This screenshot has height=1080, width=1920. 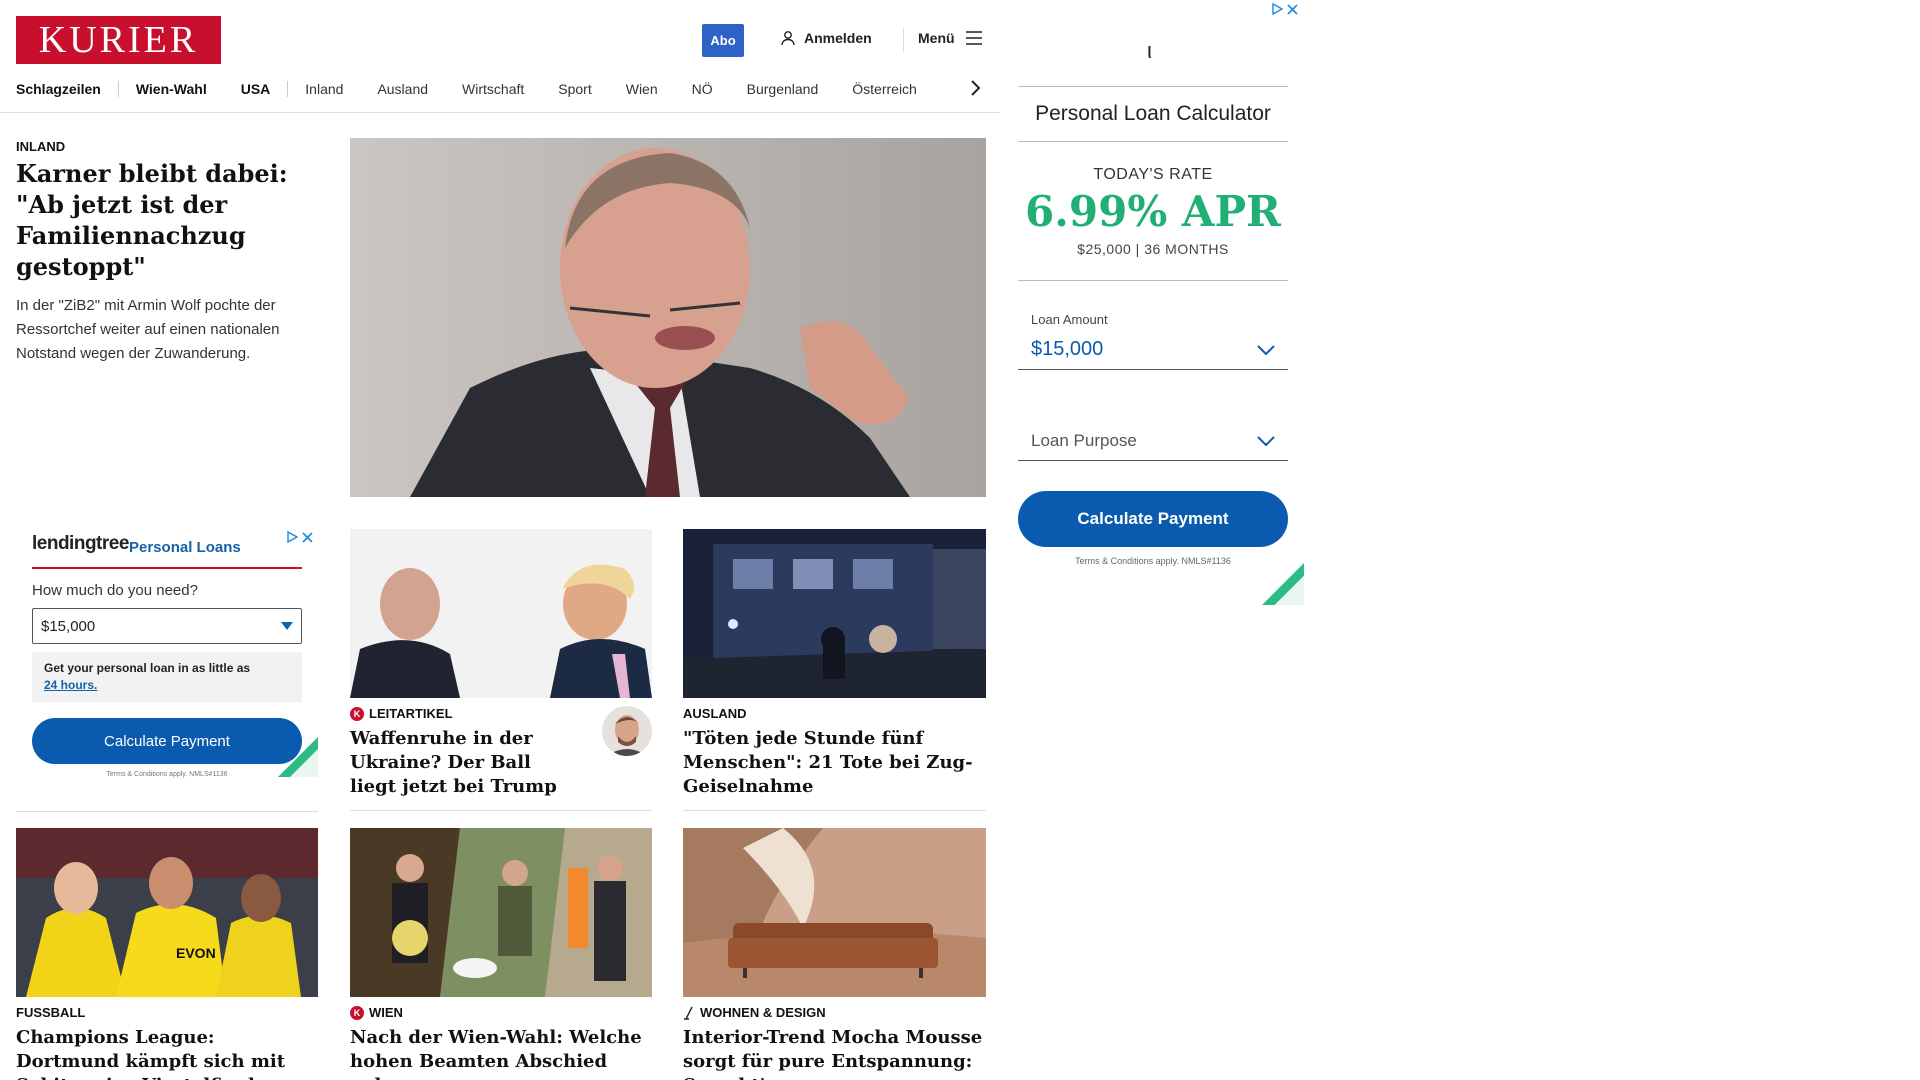 What do you see at coordinates (411, 713) in the screenshot?
I see `category-label: LEITARTIKEL` at bounding box center [411, 713].